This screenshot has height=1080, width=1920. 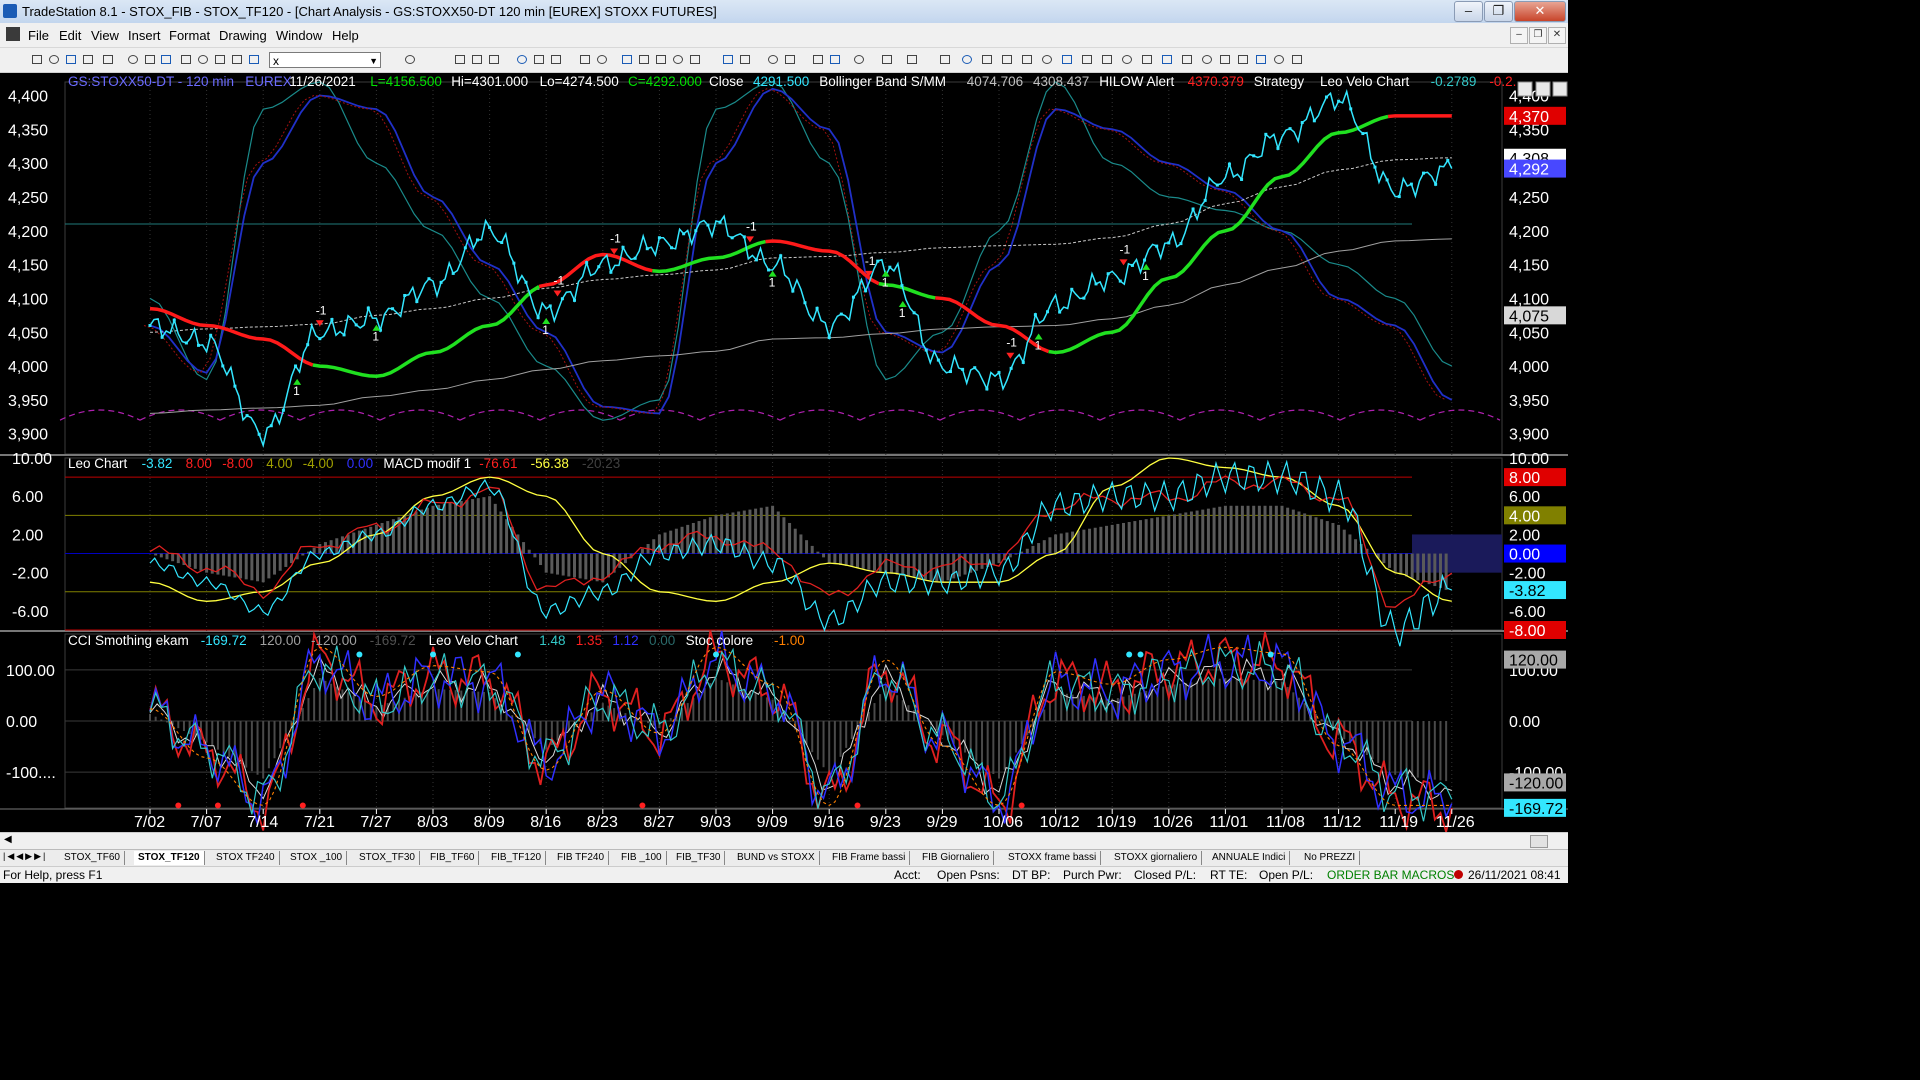 I want to click on tab-fib-tf30: FIB_TF30, so click(x=699, y=858).